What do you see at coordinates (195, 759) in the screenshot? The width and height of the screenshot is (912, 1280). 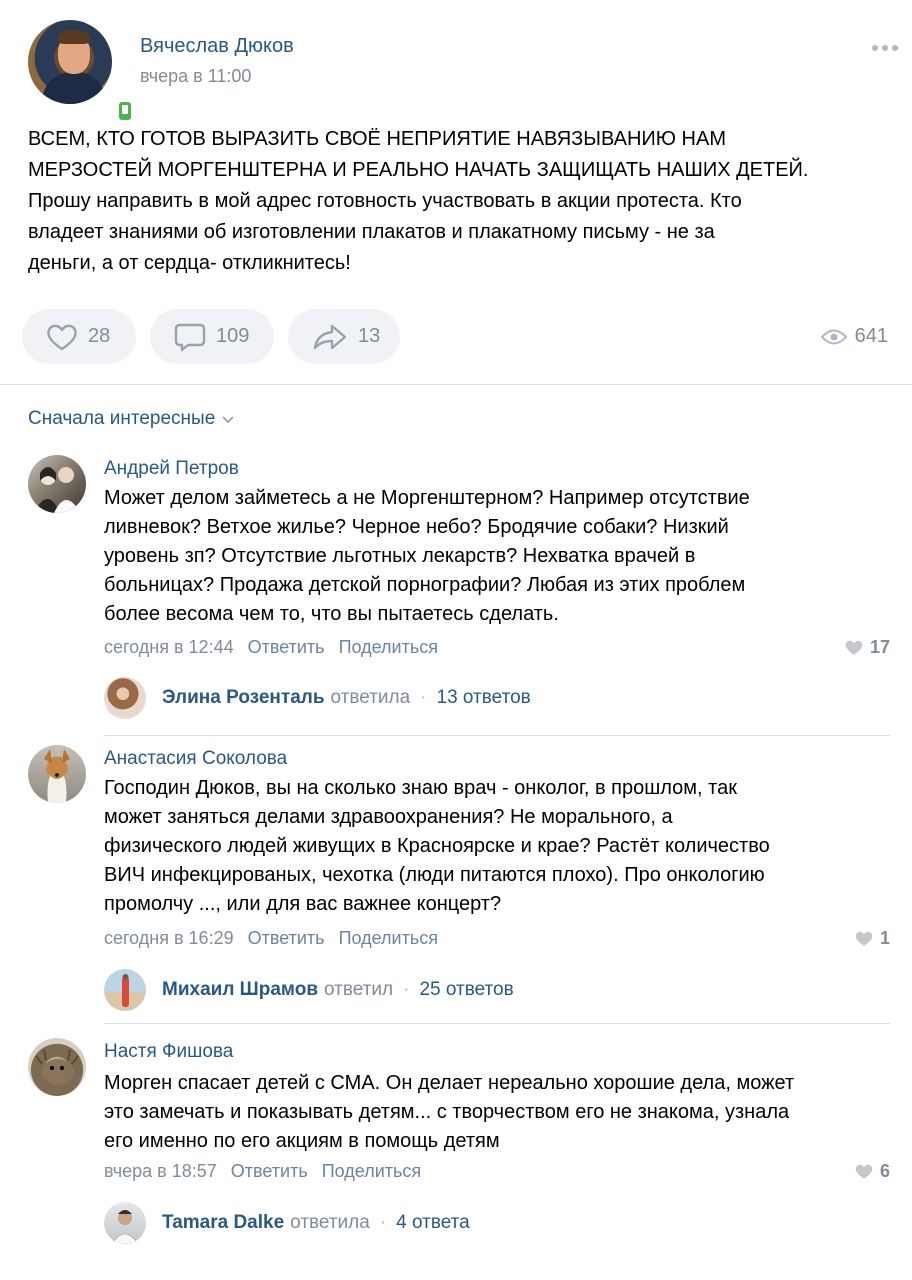 I see `commenter-name: Анастасия Соколова` at bounding box center [195, 759].